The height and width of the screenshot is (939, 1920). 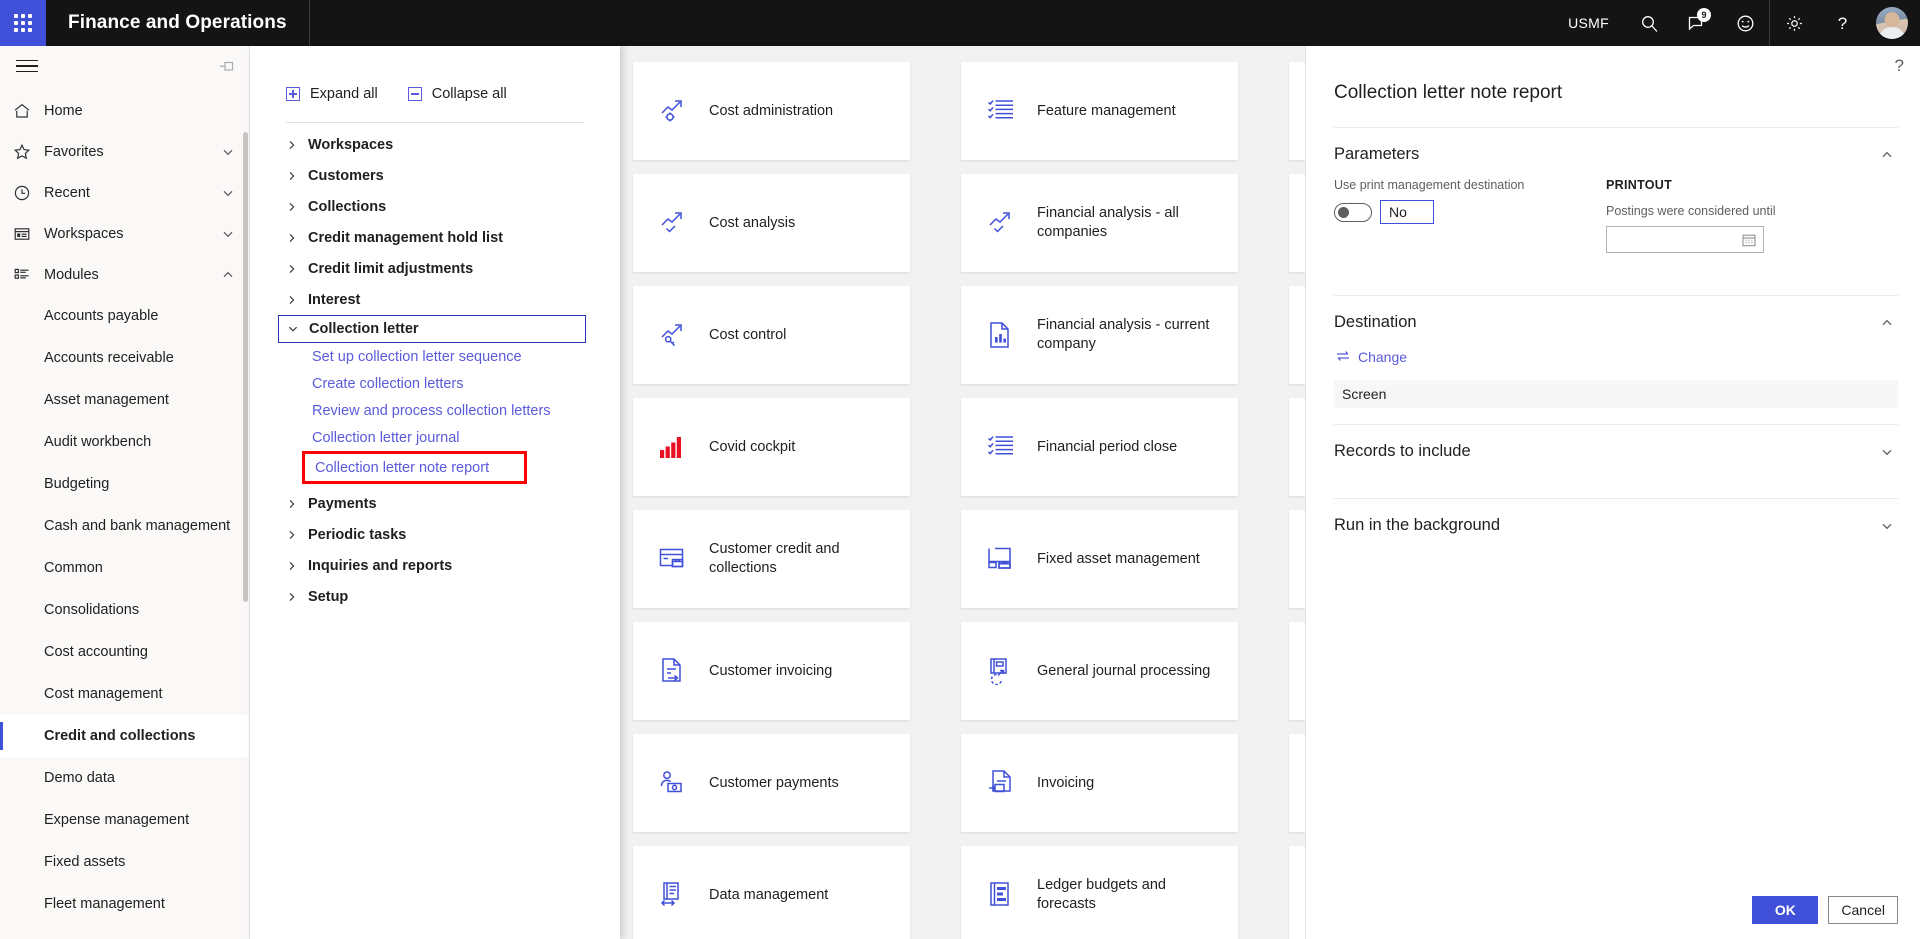 What do you see at coordinates (1099, 223) in the screenshot?
I see `tile-financial-analysis-all-companies: Financial analysis - all companies` at bounding box center [1099, 223].